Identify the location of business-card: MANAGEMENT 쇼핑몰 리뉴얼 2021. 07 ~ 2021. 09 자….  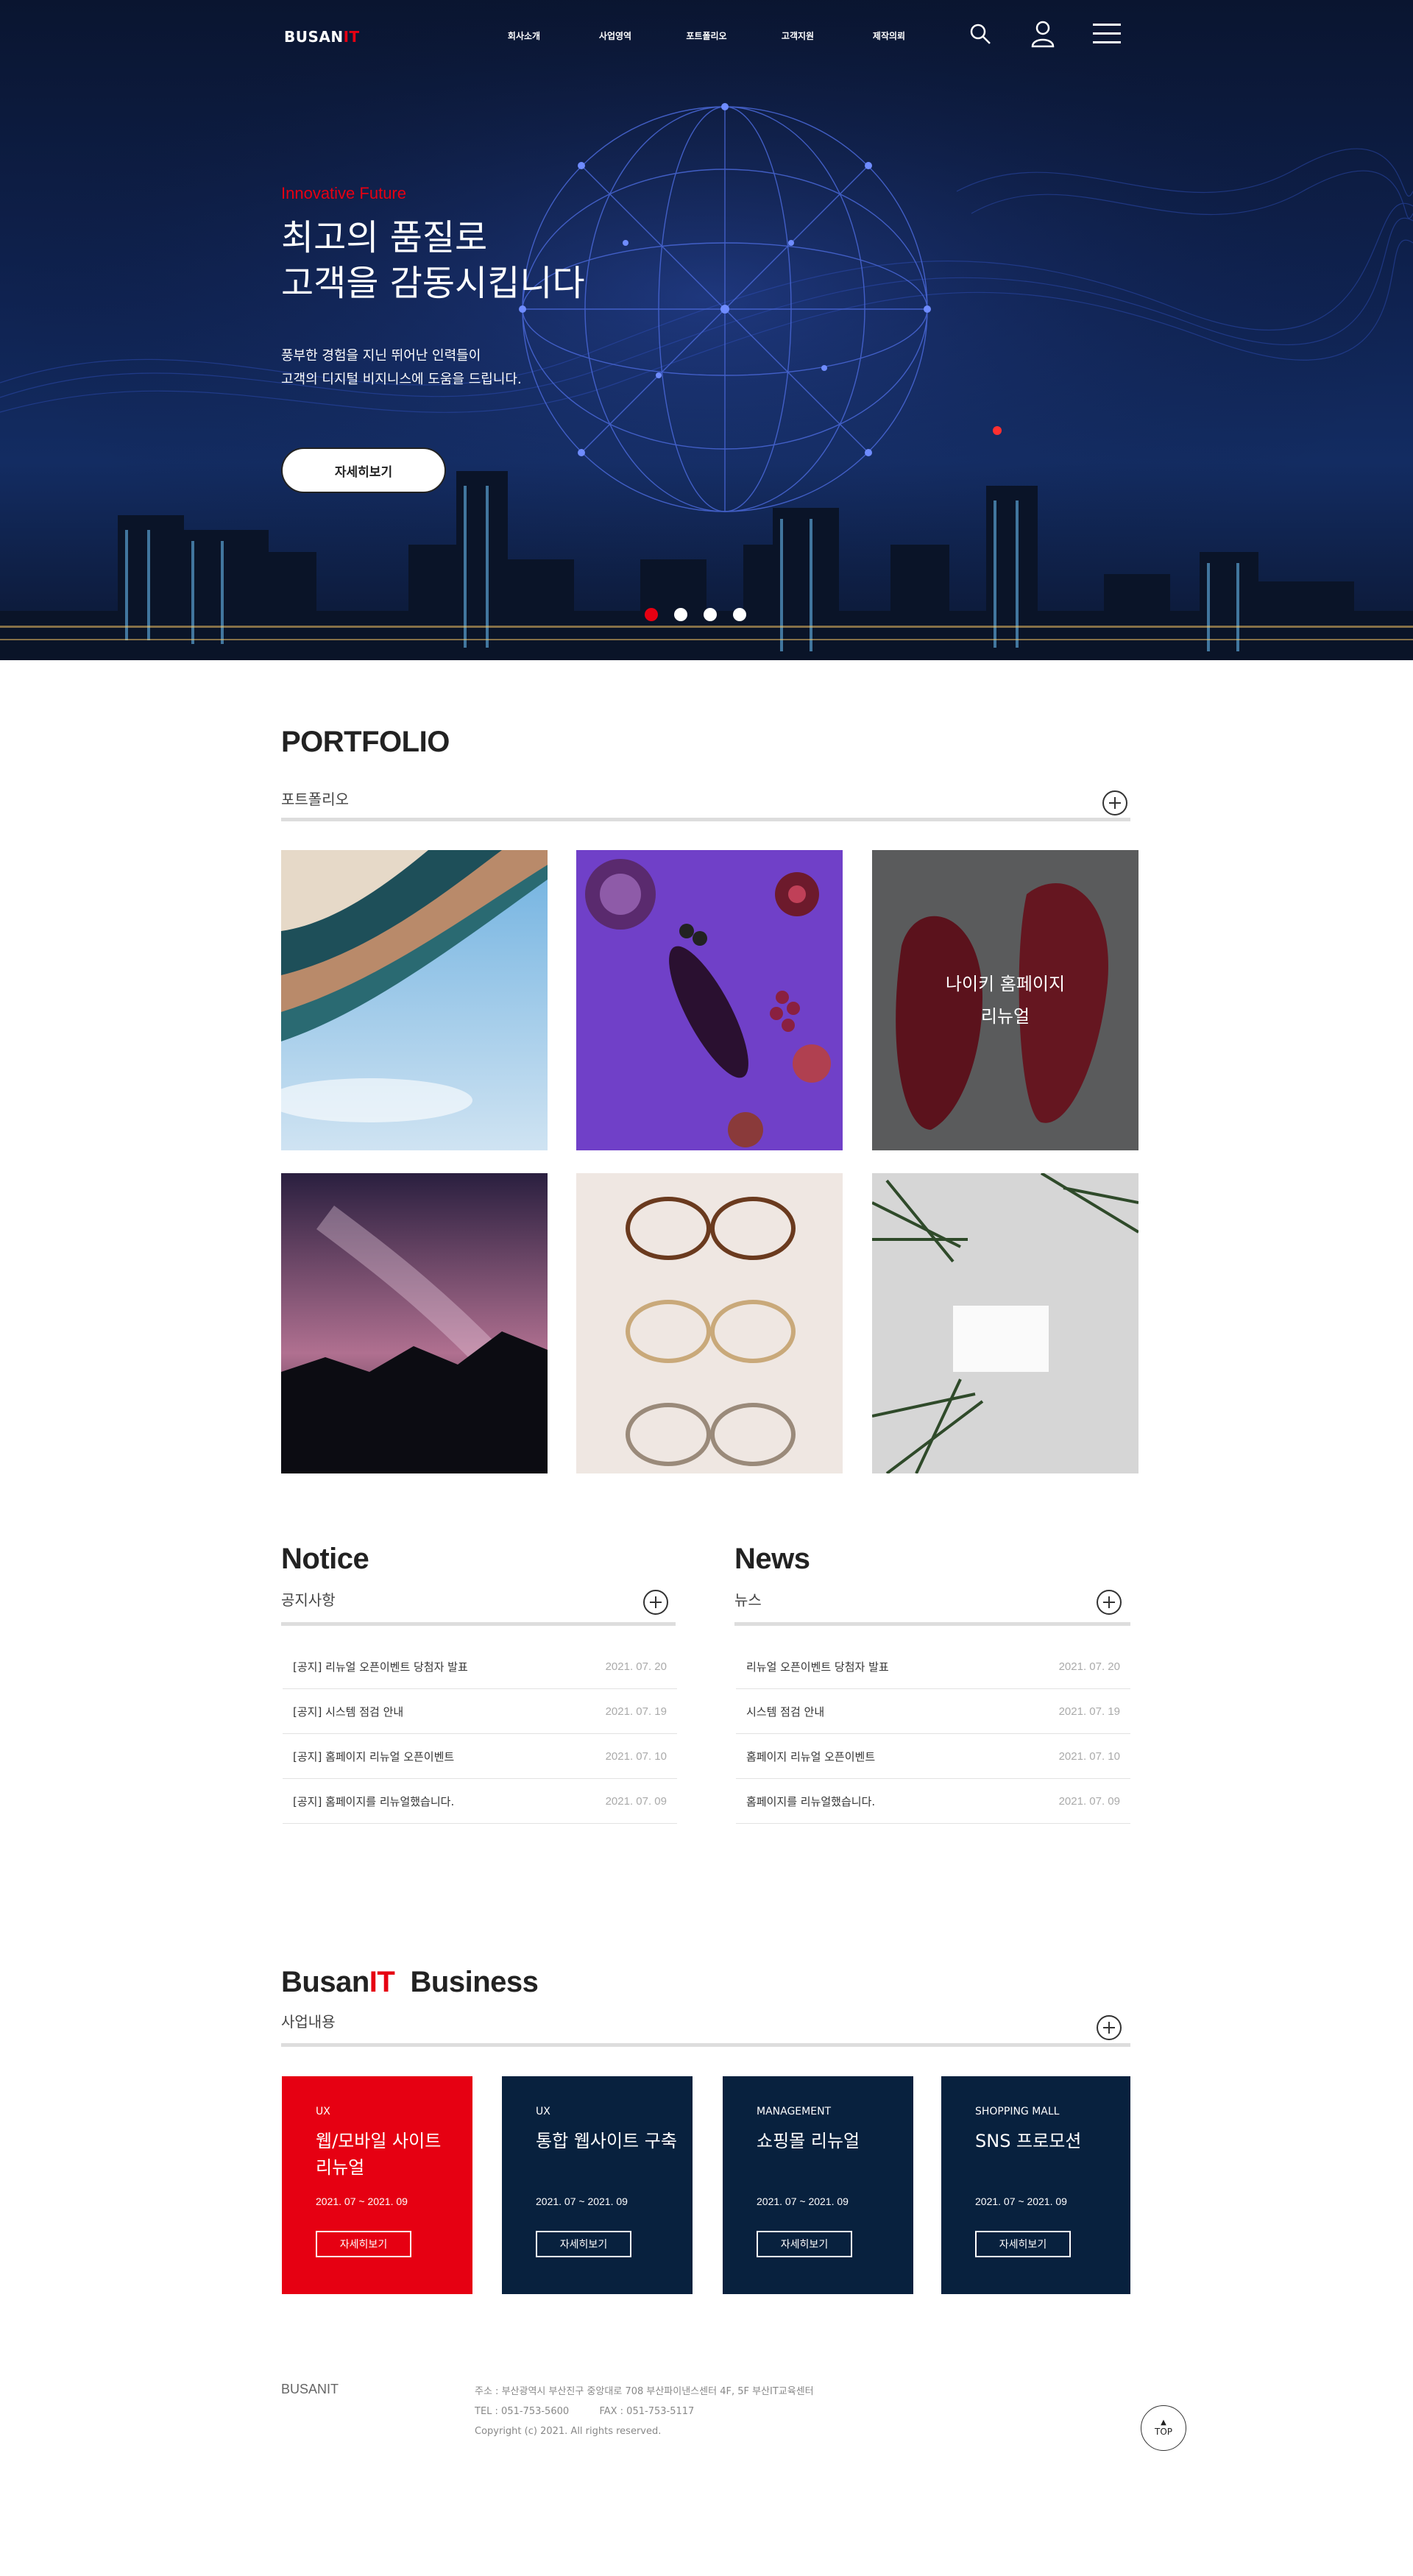
(818, 2185).